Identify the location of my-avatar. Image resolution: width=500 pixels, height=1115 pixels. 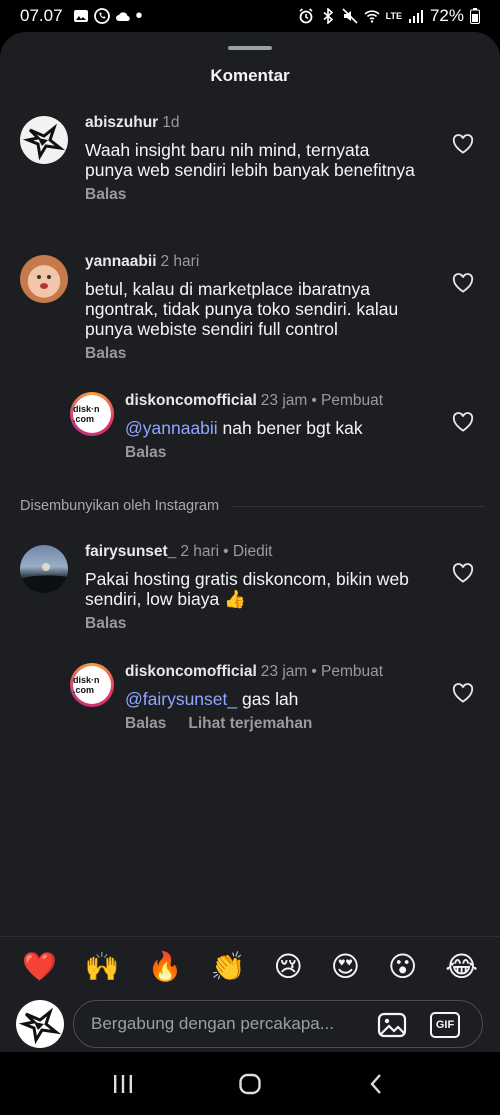
(40, 1024).